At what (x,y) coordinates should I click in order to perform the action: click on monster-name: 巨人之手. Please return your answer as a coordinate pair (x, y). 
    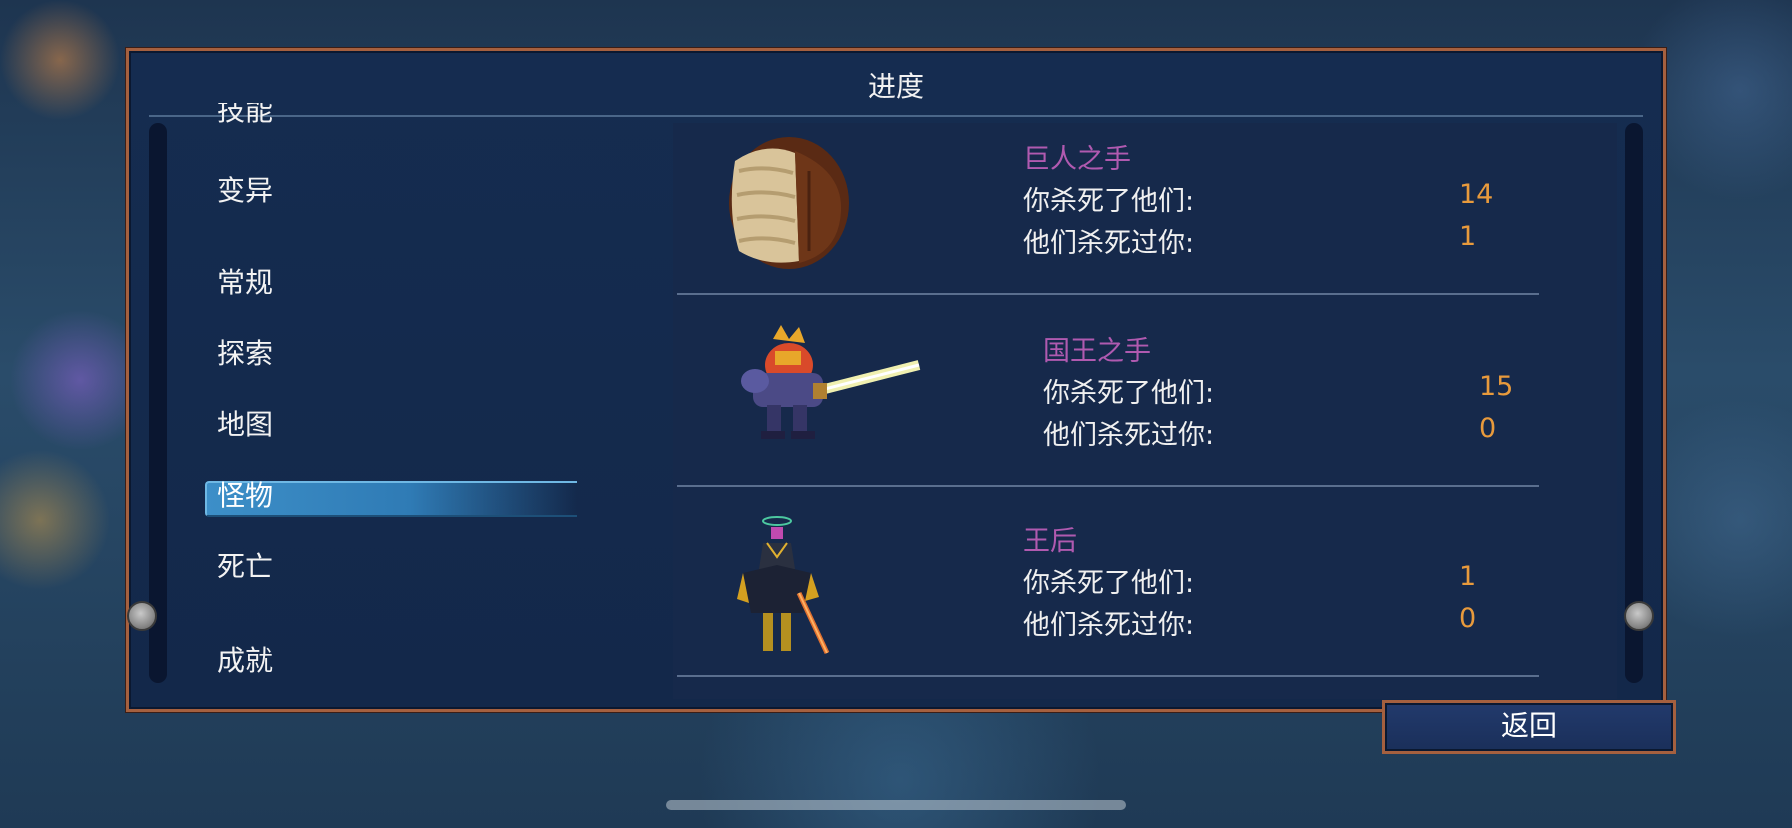
    Looking at the image, I should click on (1077, 159).